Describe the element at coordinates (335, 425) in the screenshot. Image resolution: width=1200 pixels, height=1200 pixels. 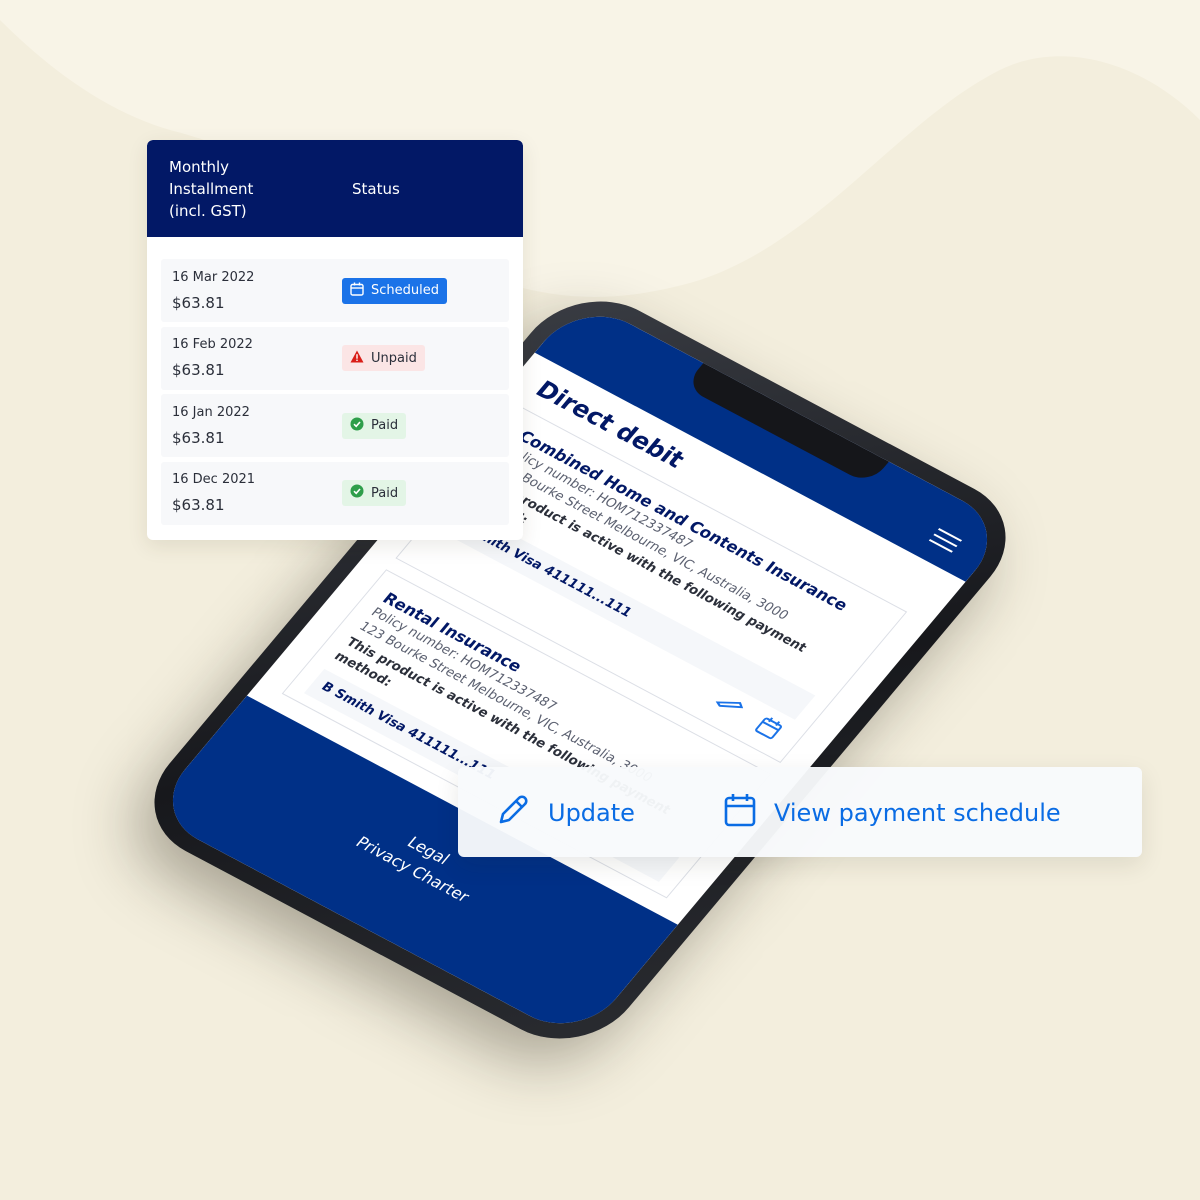
I see `table-row: 16 Jan 2022 $63.81 Paid` at that location.